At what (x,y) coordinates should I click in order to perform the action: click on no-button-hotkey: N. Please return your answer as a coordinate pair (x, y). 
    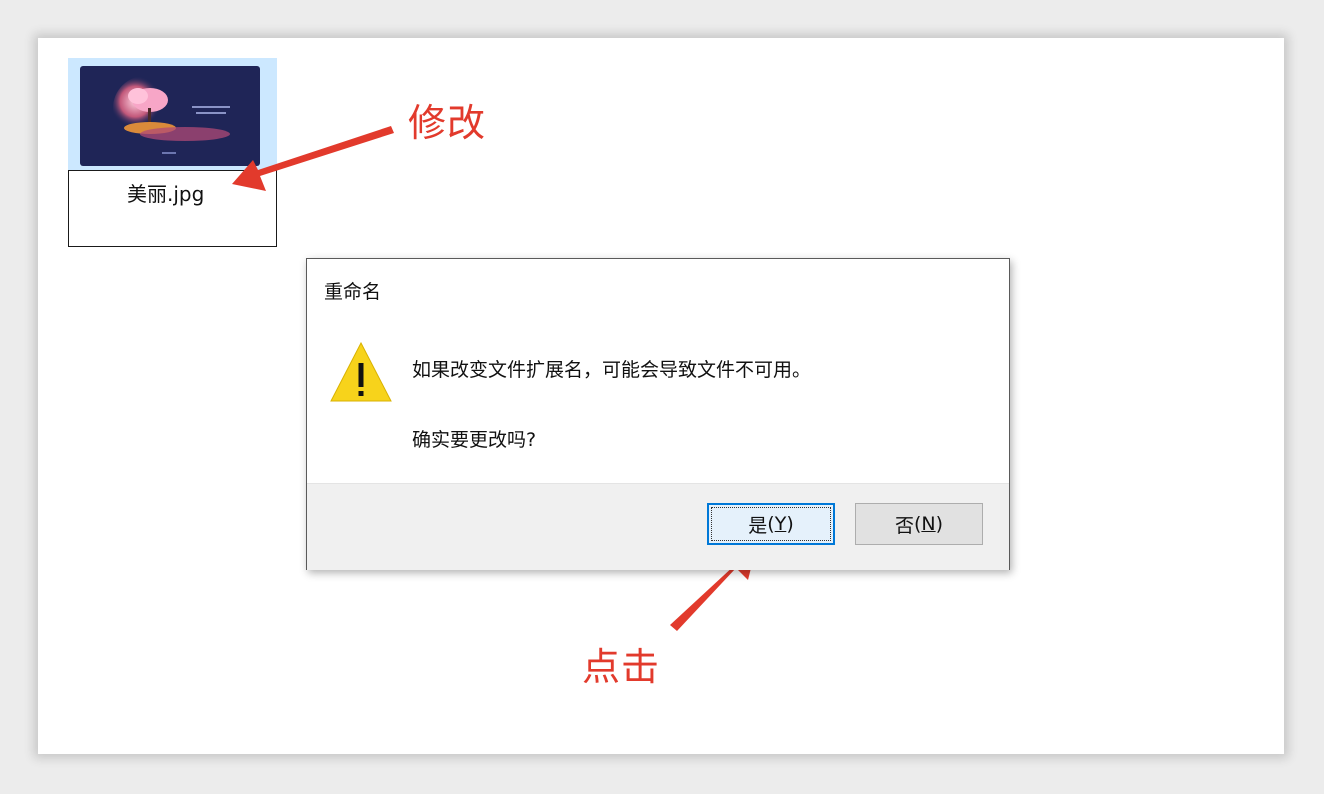
    Looking at the image, I should click on (928, 524).